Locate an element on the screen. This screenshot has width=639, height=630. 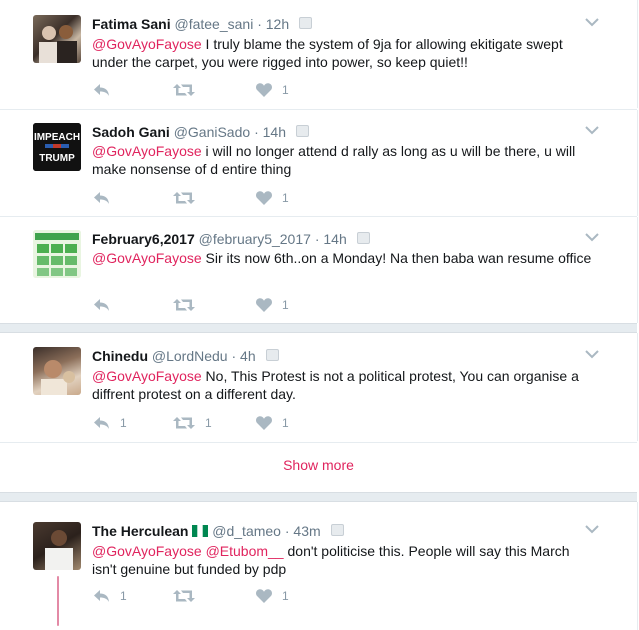
username: @LordNedu is located at coordinates (190, 356).